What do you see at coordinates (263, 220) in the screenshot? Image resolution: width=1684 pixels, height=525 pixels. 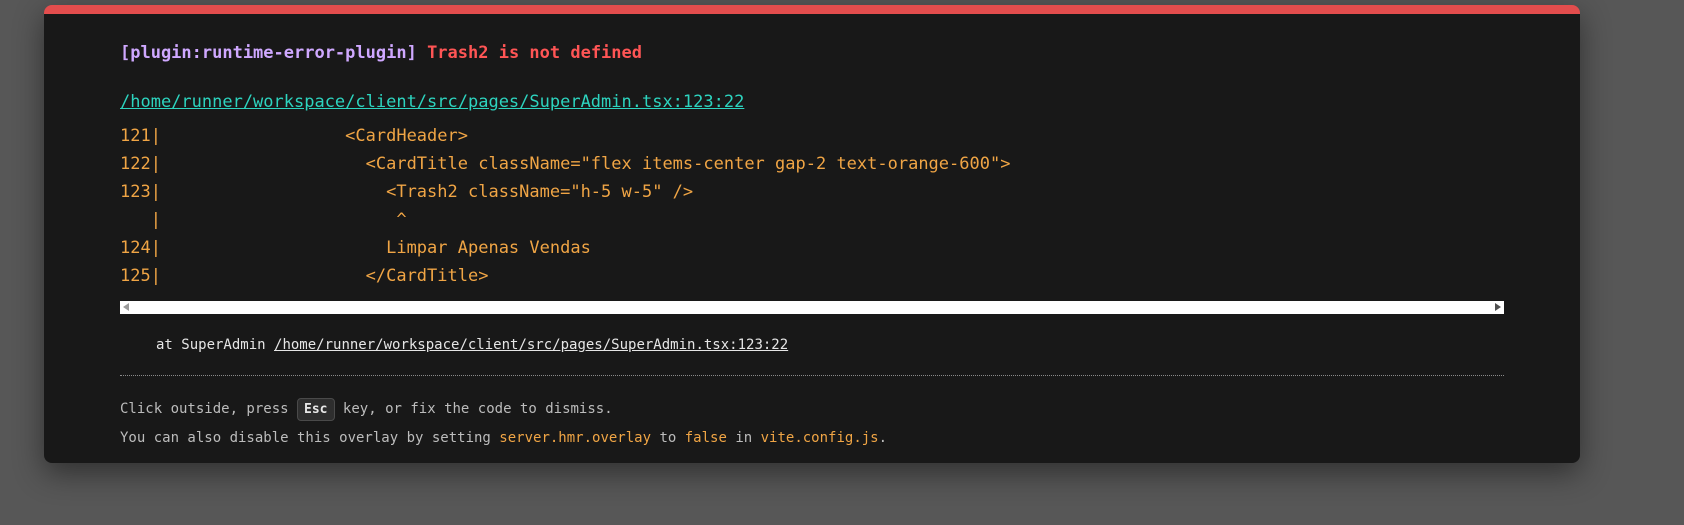 I see `code-line-caret: | ^` at bounding box center [263, 220].